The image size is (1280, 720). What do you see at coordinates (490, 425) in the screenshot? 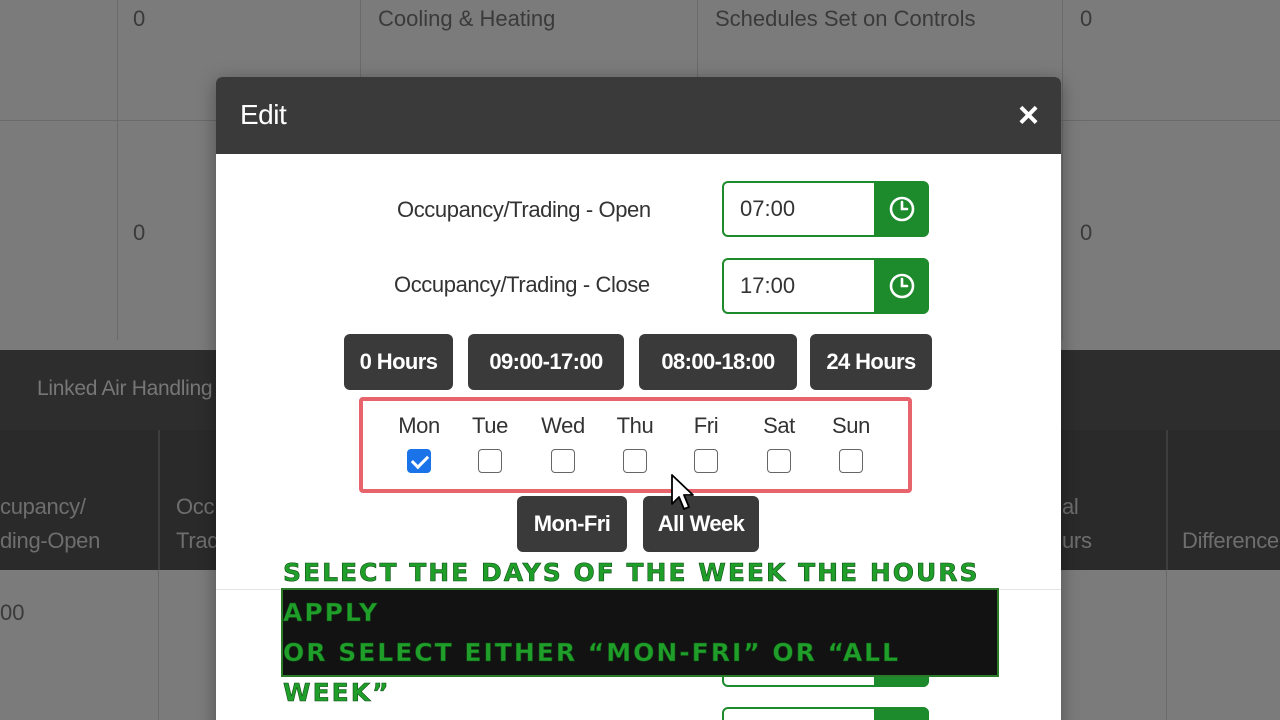
I see `day-label: Tue` at bounding box center [490, 425].